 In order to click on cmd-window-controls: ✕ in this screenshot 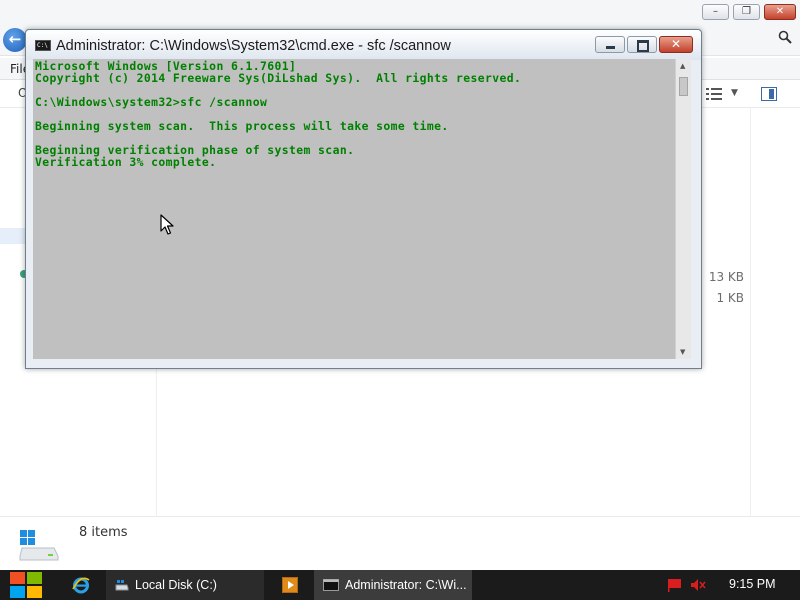, I will do `click(644, 44)`.